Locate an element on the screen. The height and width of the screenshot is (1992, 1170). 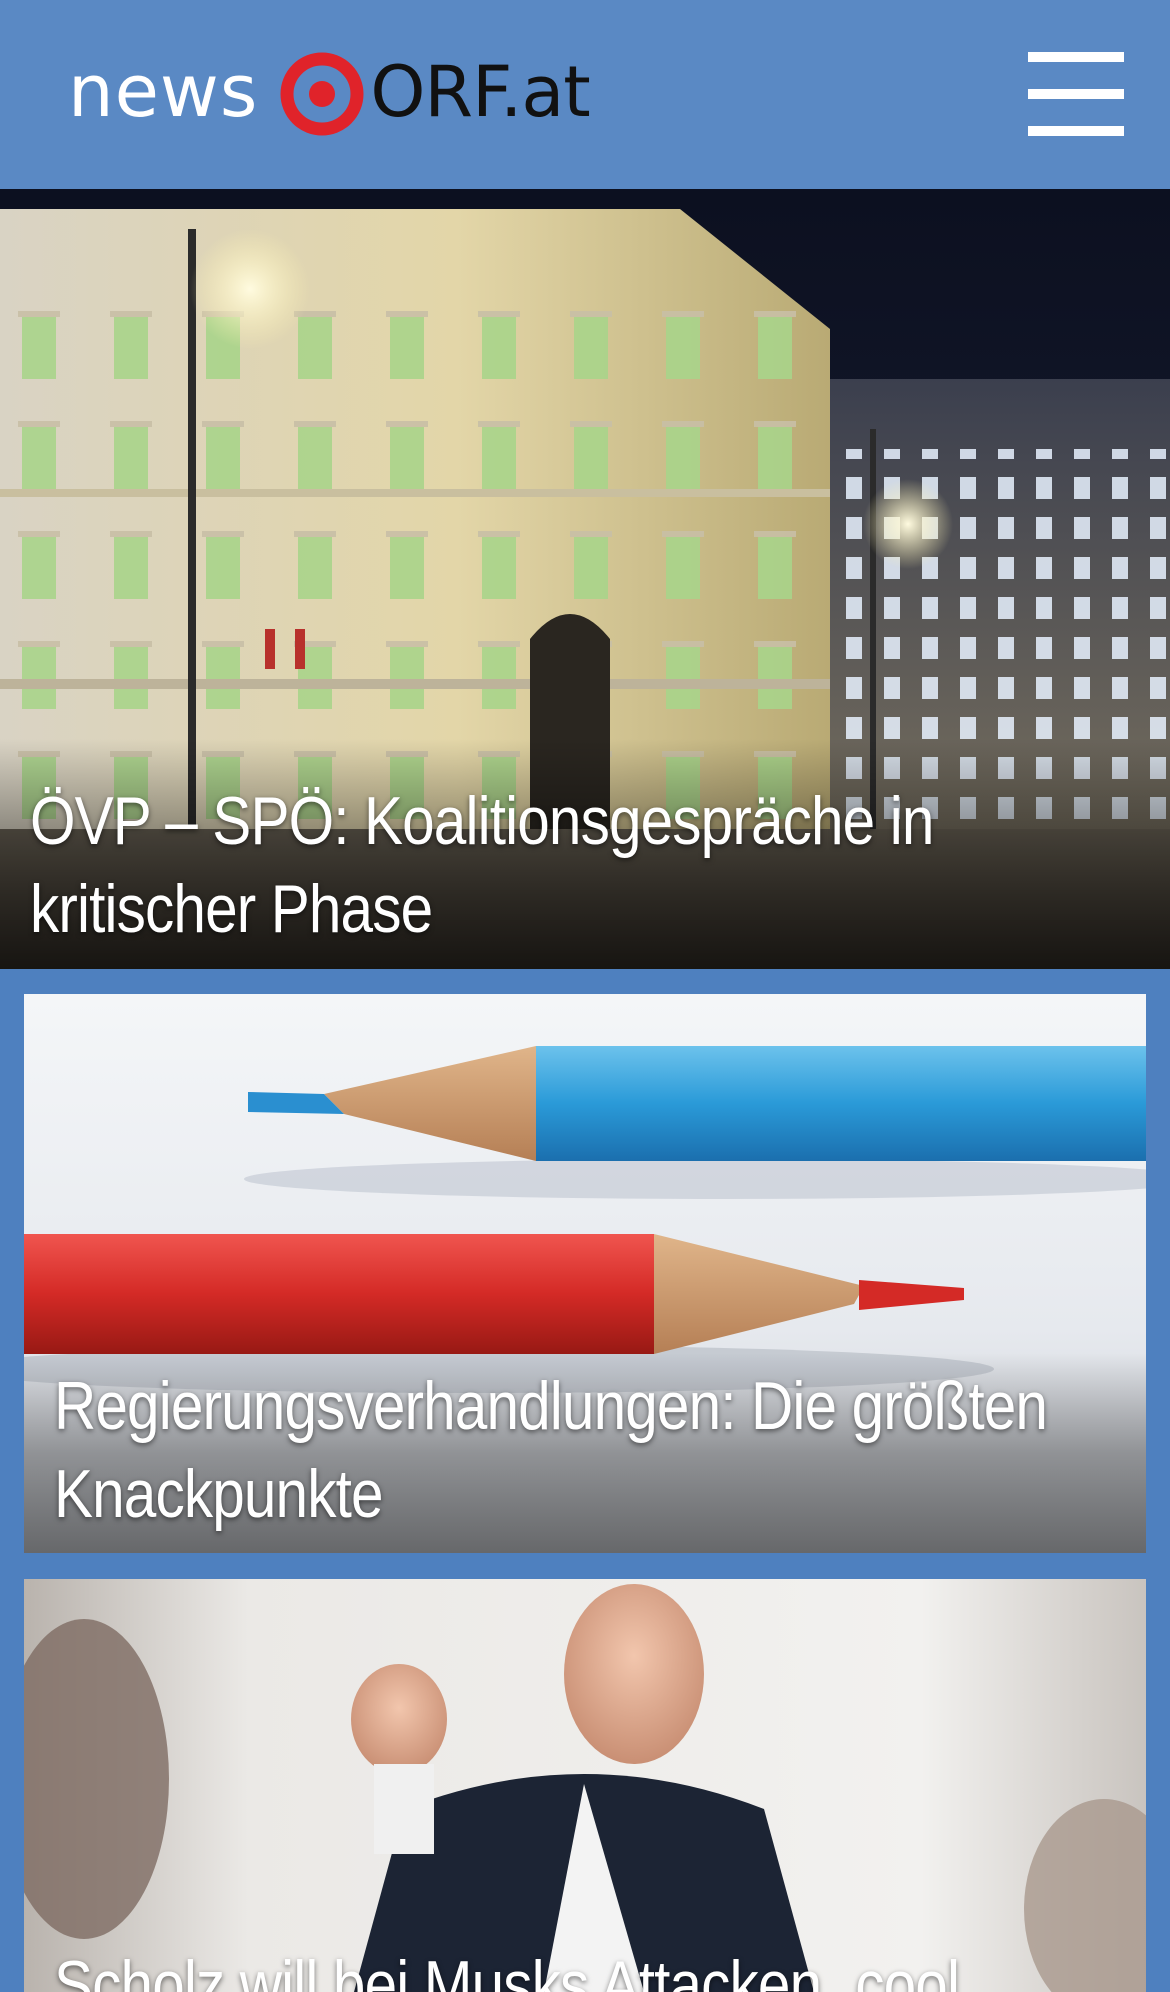
app-header: news ORF.at is located at coordinates (585, 94).